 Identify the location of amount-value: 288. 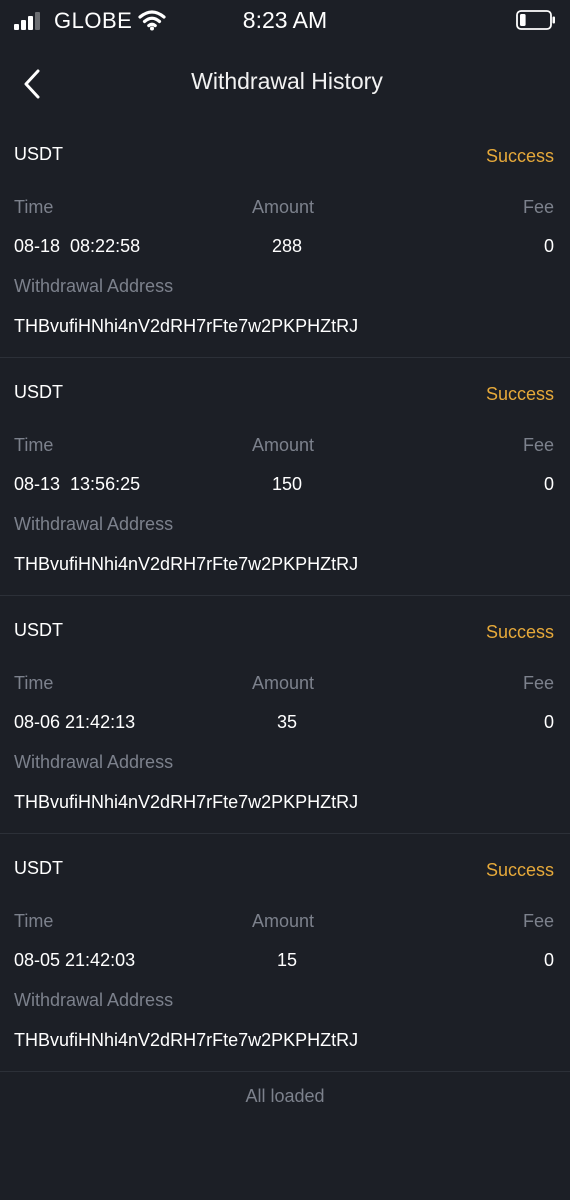
(287, 246).